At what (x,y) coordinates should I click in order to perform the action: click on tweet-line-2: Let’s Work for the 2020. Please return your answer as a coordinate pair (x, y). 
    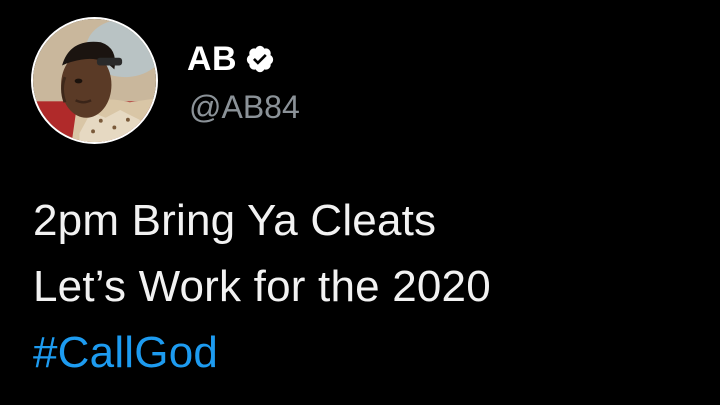
    Looking at the image, I should click on (262, 286).